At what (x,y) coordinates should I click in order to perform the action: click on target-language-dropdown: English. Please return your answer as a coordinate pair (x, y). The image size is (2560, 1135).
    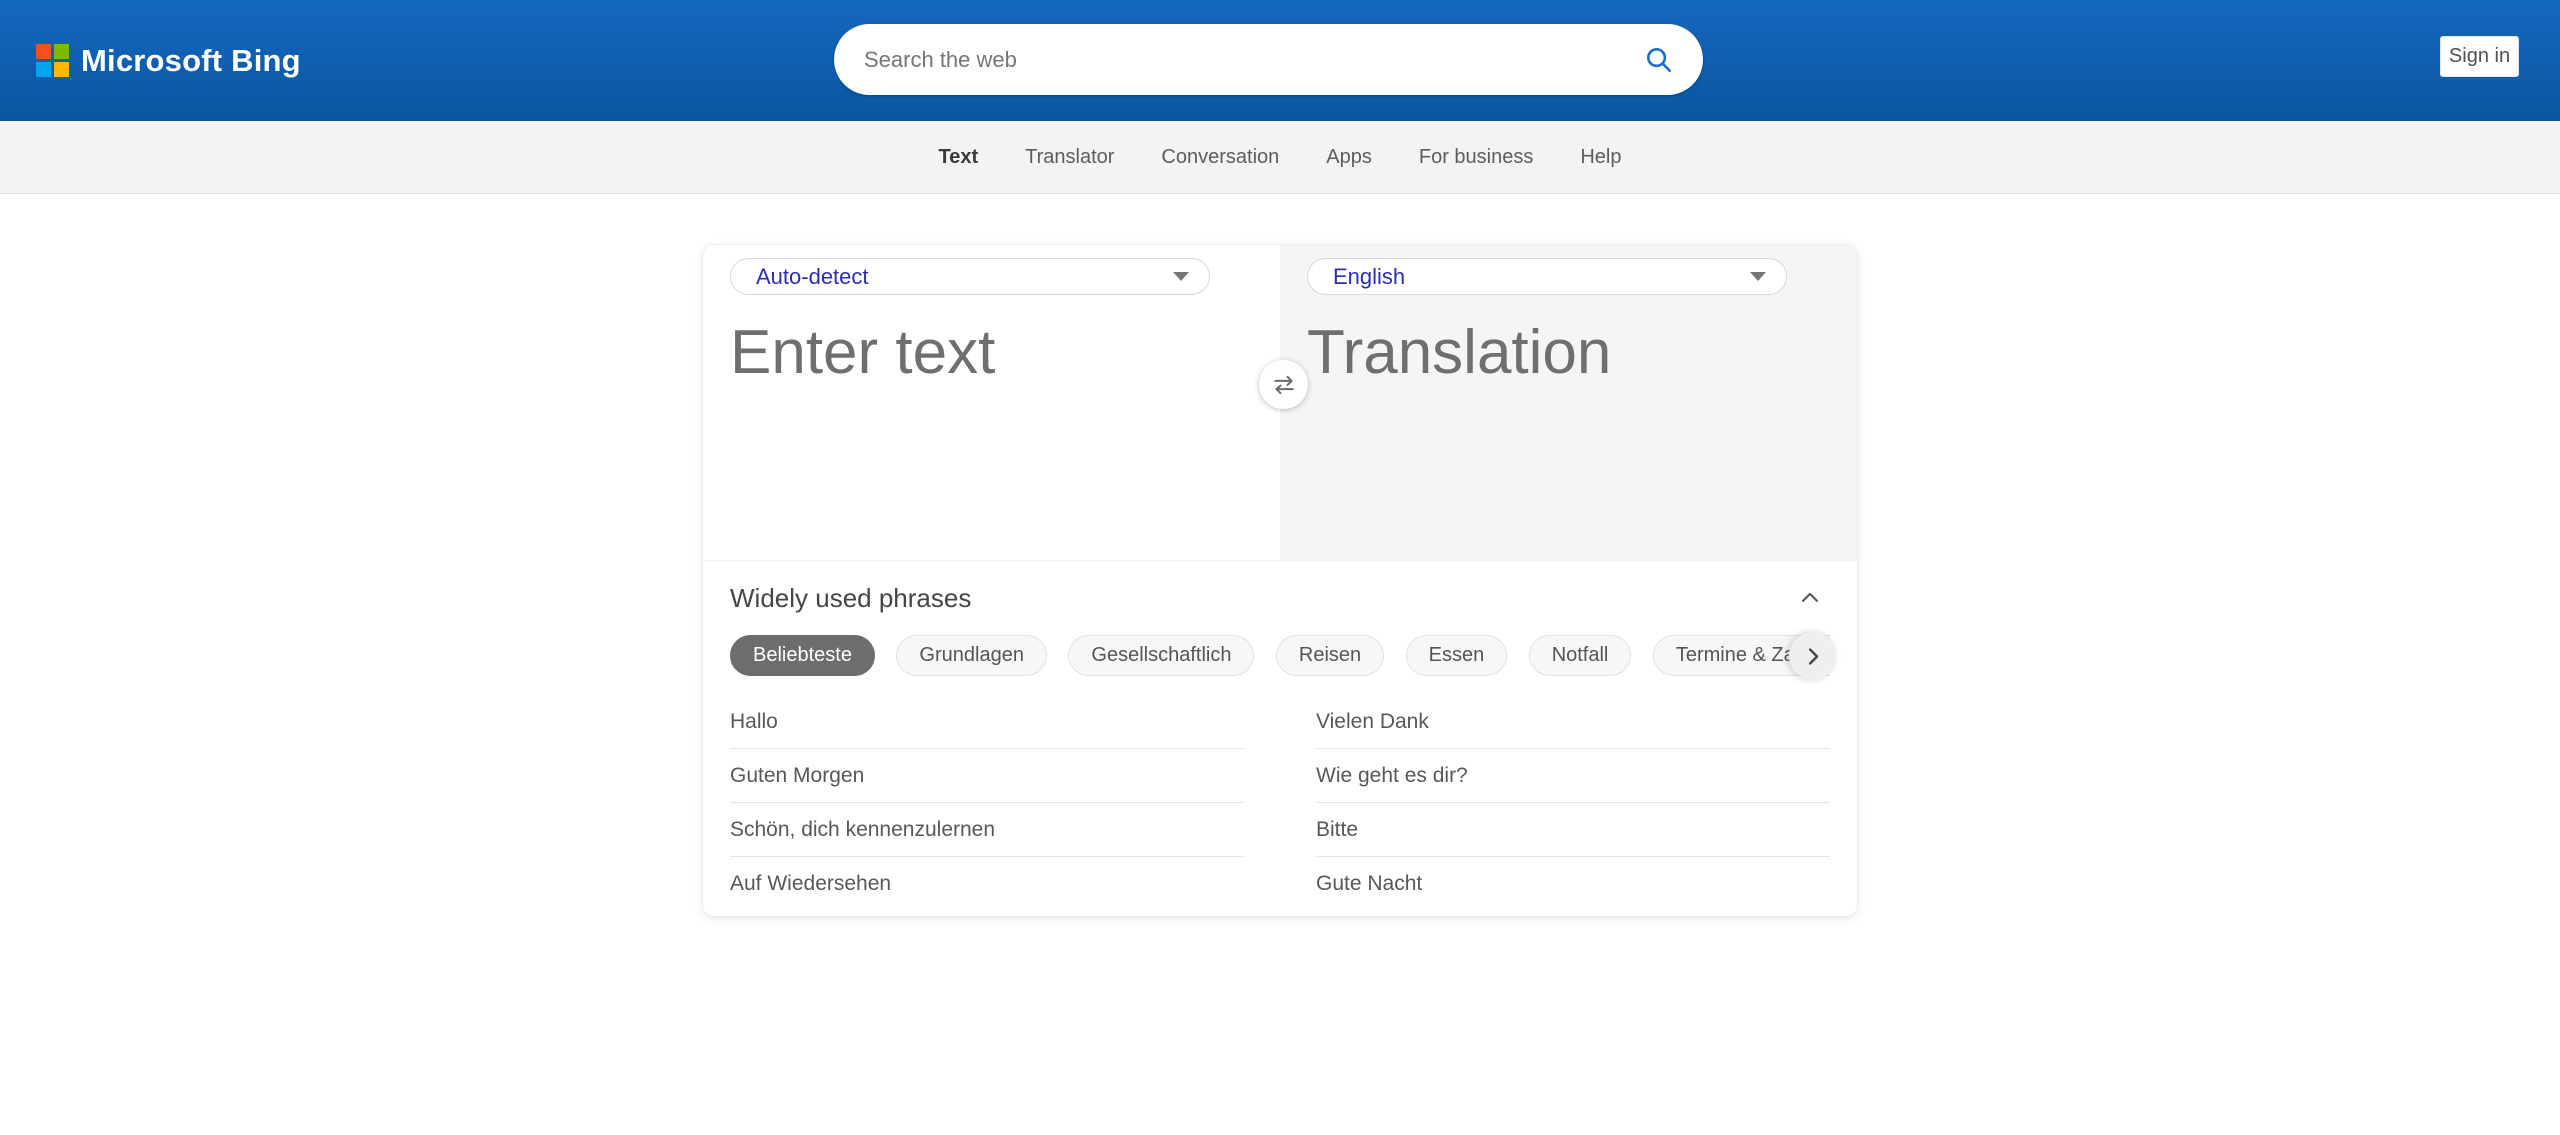
    Looking at the image, I should click on (1547, 276).